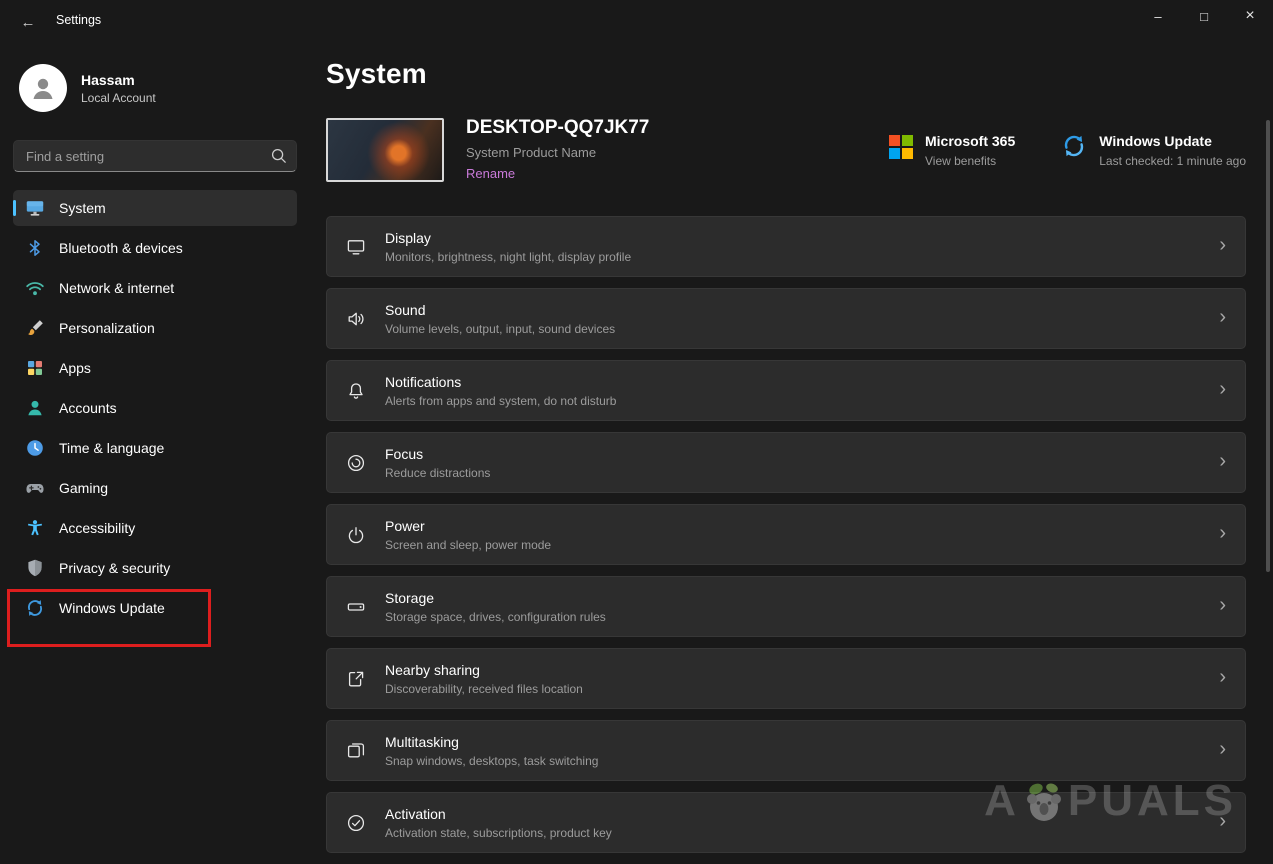 The height and width of the screenshot is (864, 1273). Describe the element at coordinates (35, 328) in the screenshot. I see `personalization-icon` at that location.